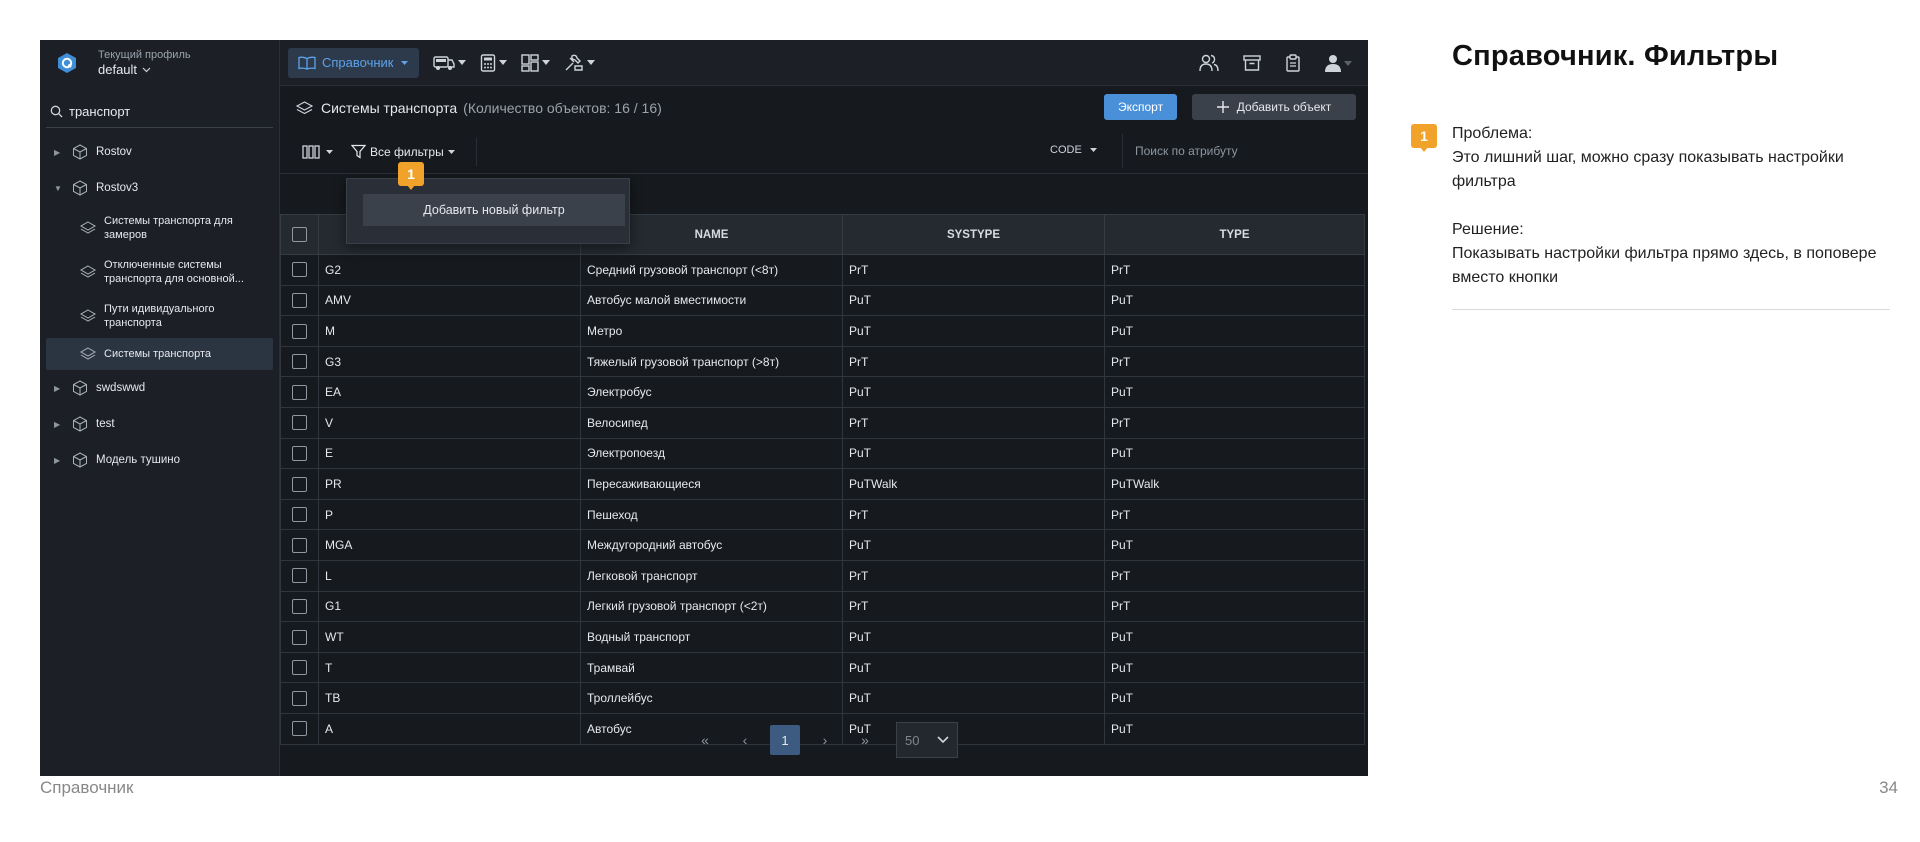  What do you see at coordinates (535, 62) in the screenshot?
I see `dashboard-menu-button` at bounding box center [535, 62].